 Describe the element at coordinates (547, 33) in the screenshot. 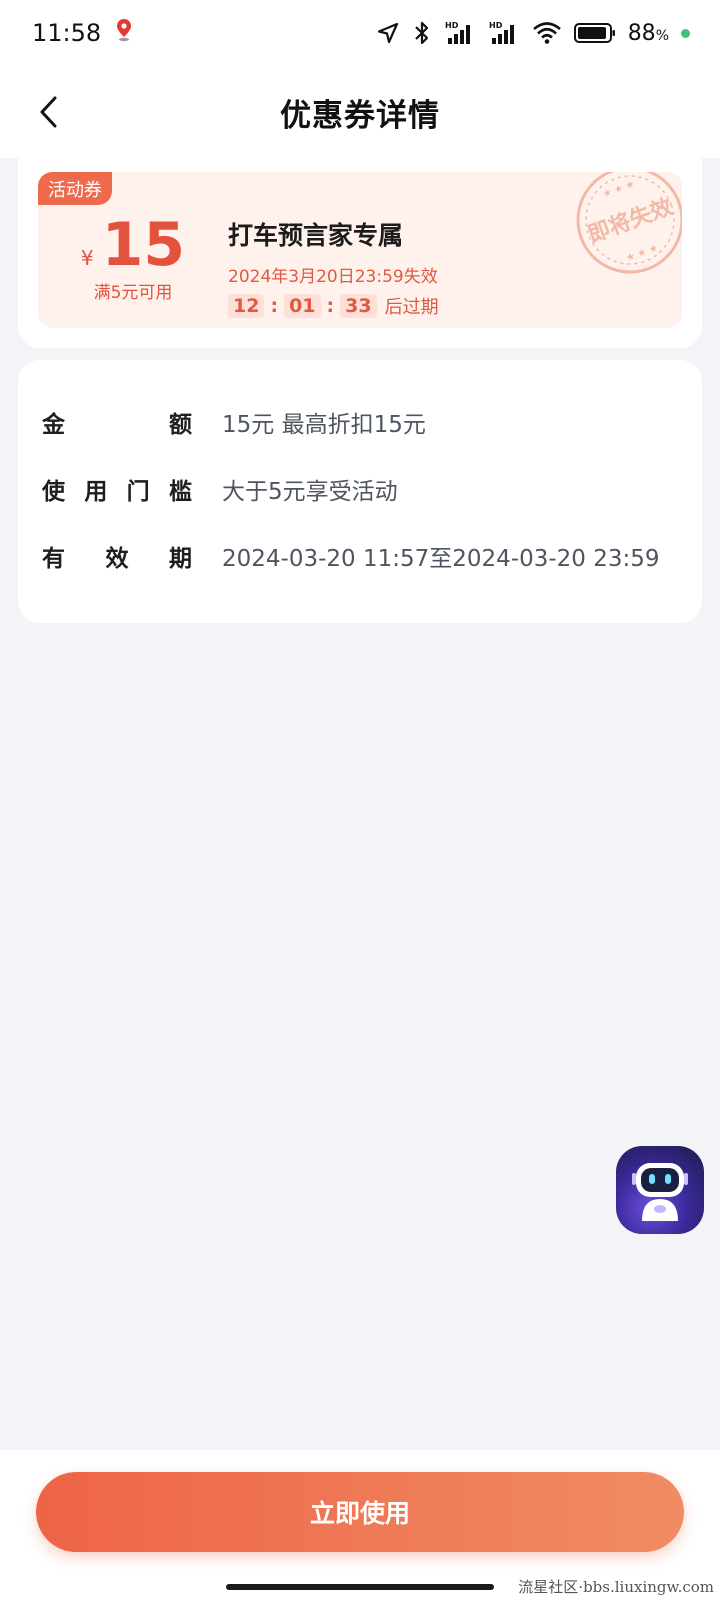

I see `wifi-icon` at that location.